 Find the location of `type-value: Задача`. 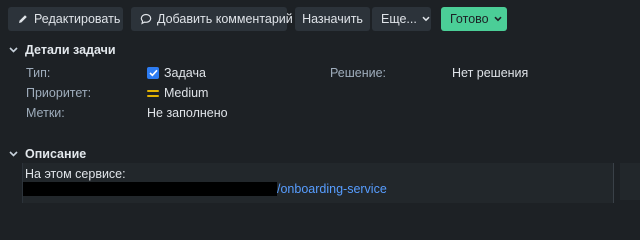

type-value: Задача is located at coordinates (176, 73).